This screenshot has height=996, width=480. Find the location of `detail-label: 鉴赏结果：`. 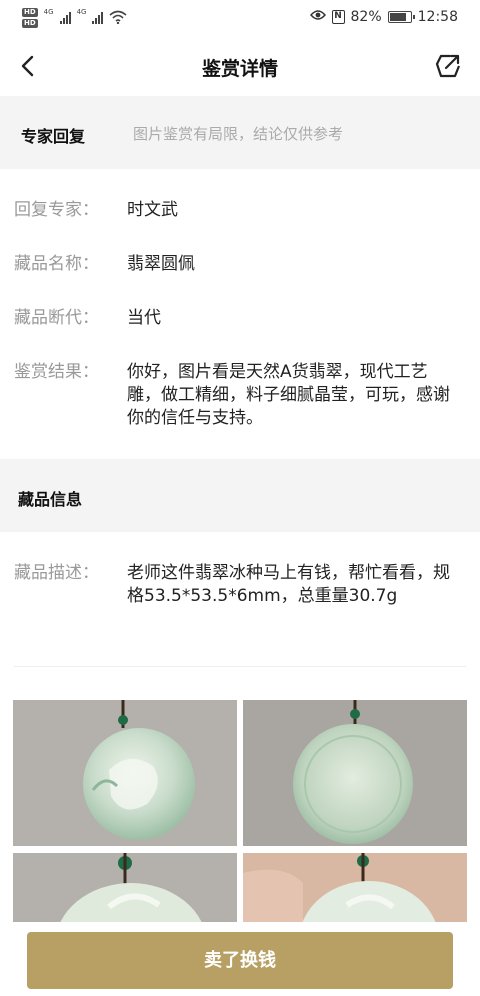

detail-label: 鉴赏结果： is located at coordinates (56, 372).